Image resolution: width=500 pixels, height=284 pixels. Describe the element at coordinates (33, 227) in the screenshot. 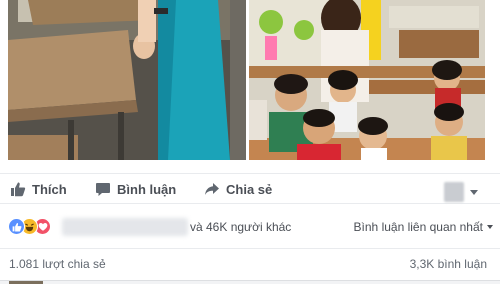

I see `reaction-icons` at that location.